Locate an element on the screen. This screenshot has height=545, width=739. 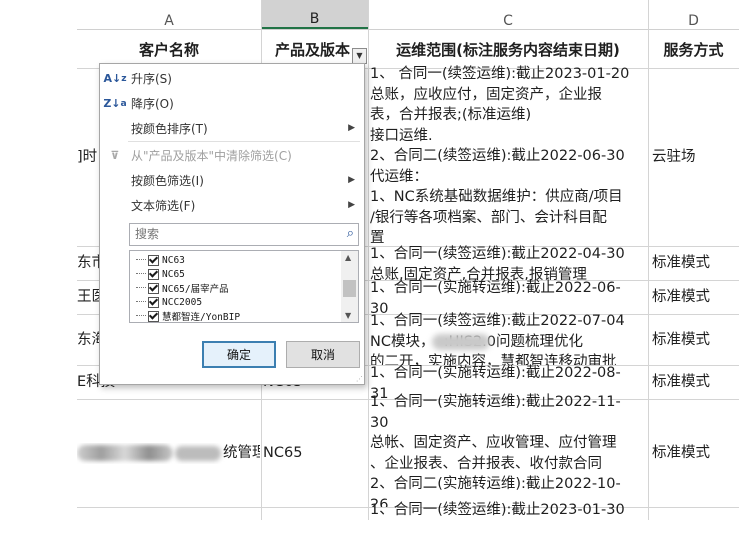
cell-product-row6: NC65 is located at coordinates (315, 453).